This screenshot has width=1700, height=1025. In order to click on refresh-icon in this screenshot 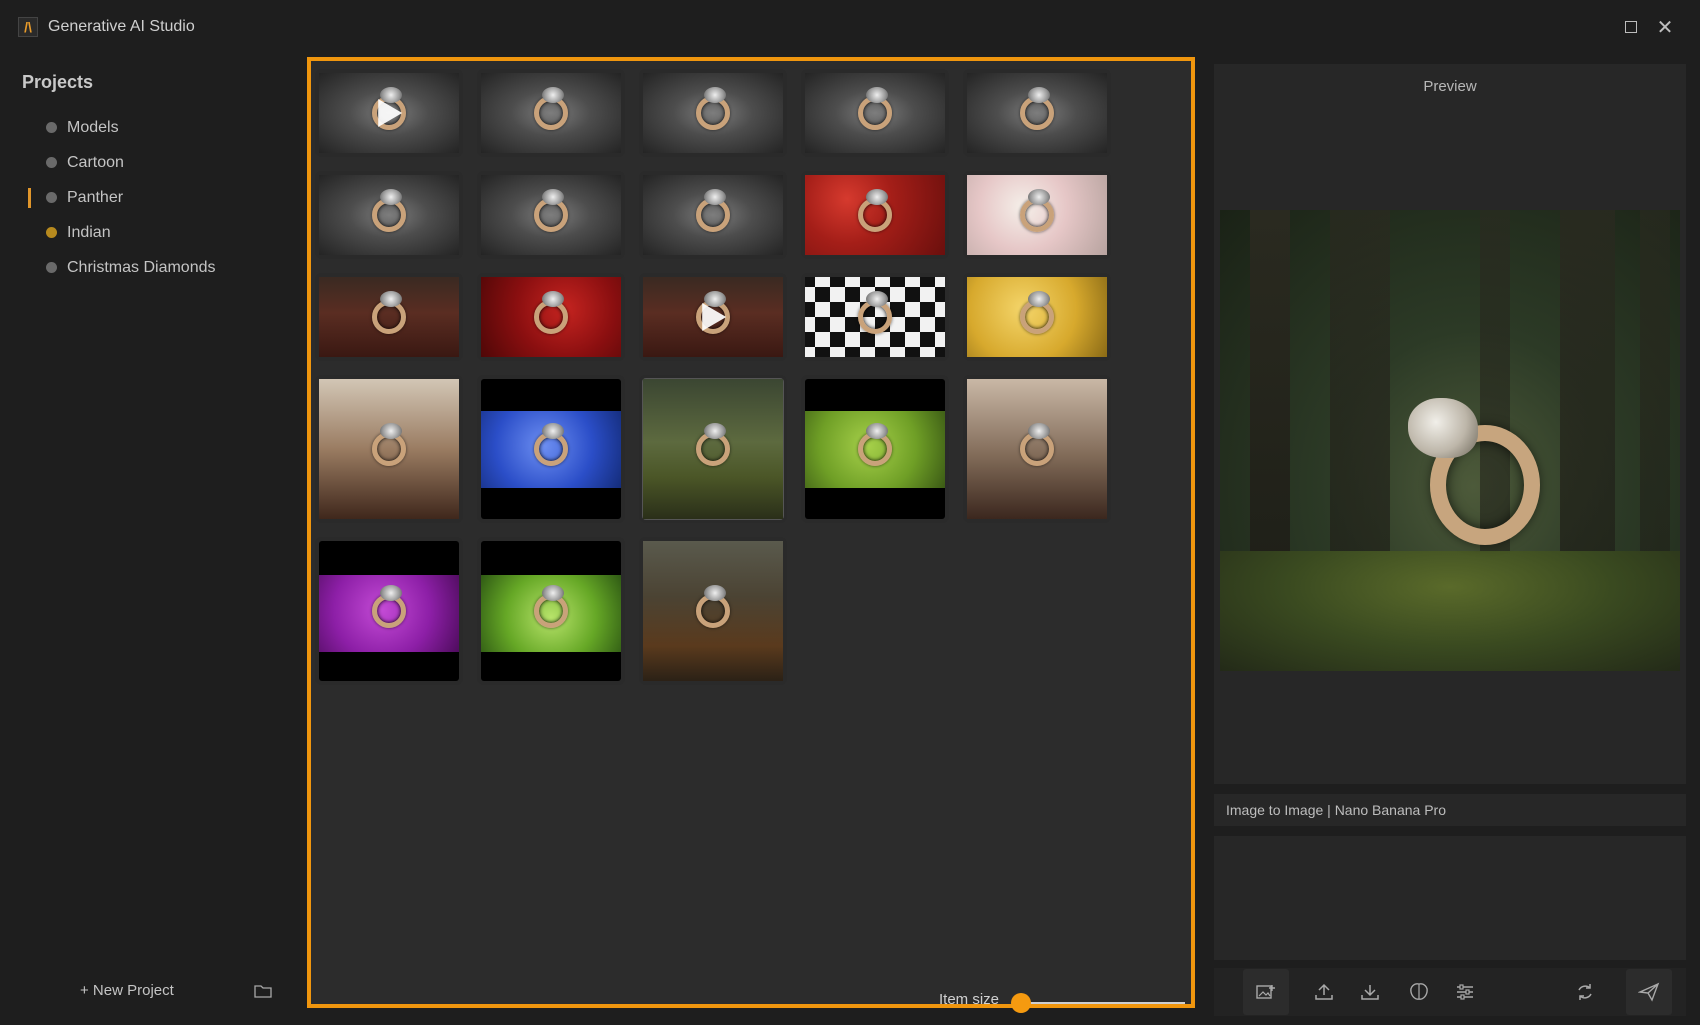, I will do `click(1585, 992)`.